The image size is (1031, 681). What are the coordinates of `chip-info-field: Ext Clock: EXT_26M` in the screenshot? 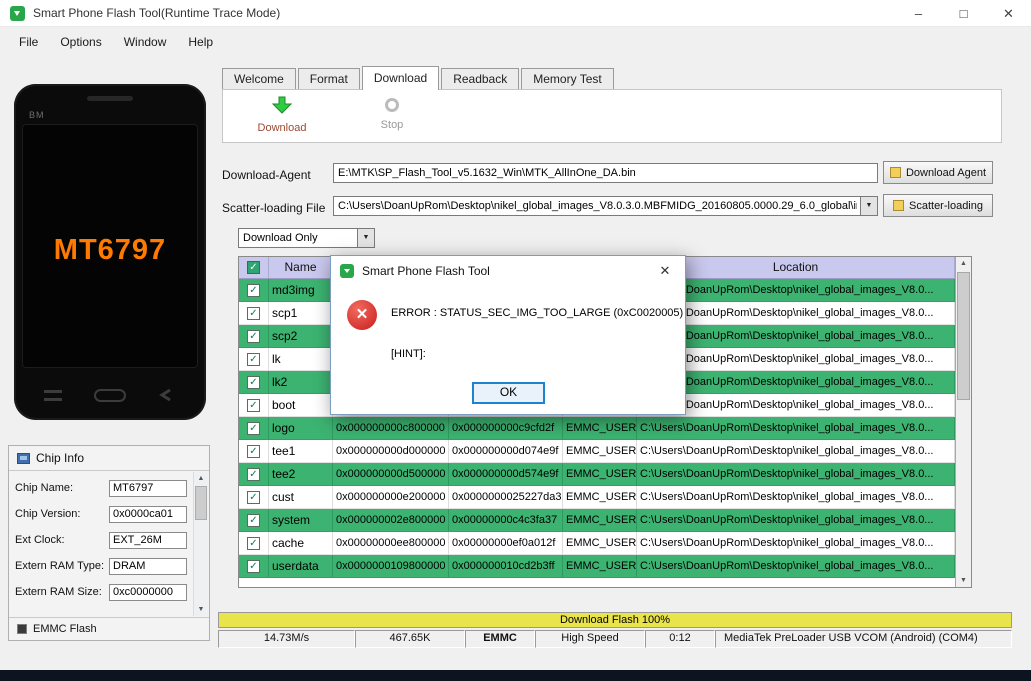 It's located at (101, 540).